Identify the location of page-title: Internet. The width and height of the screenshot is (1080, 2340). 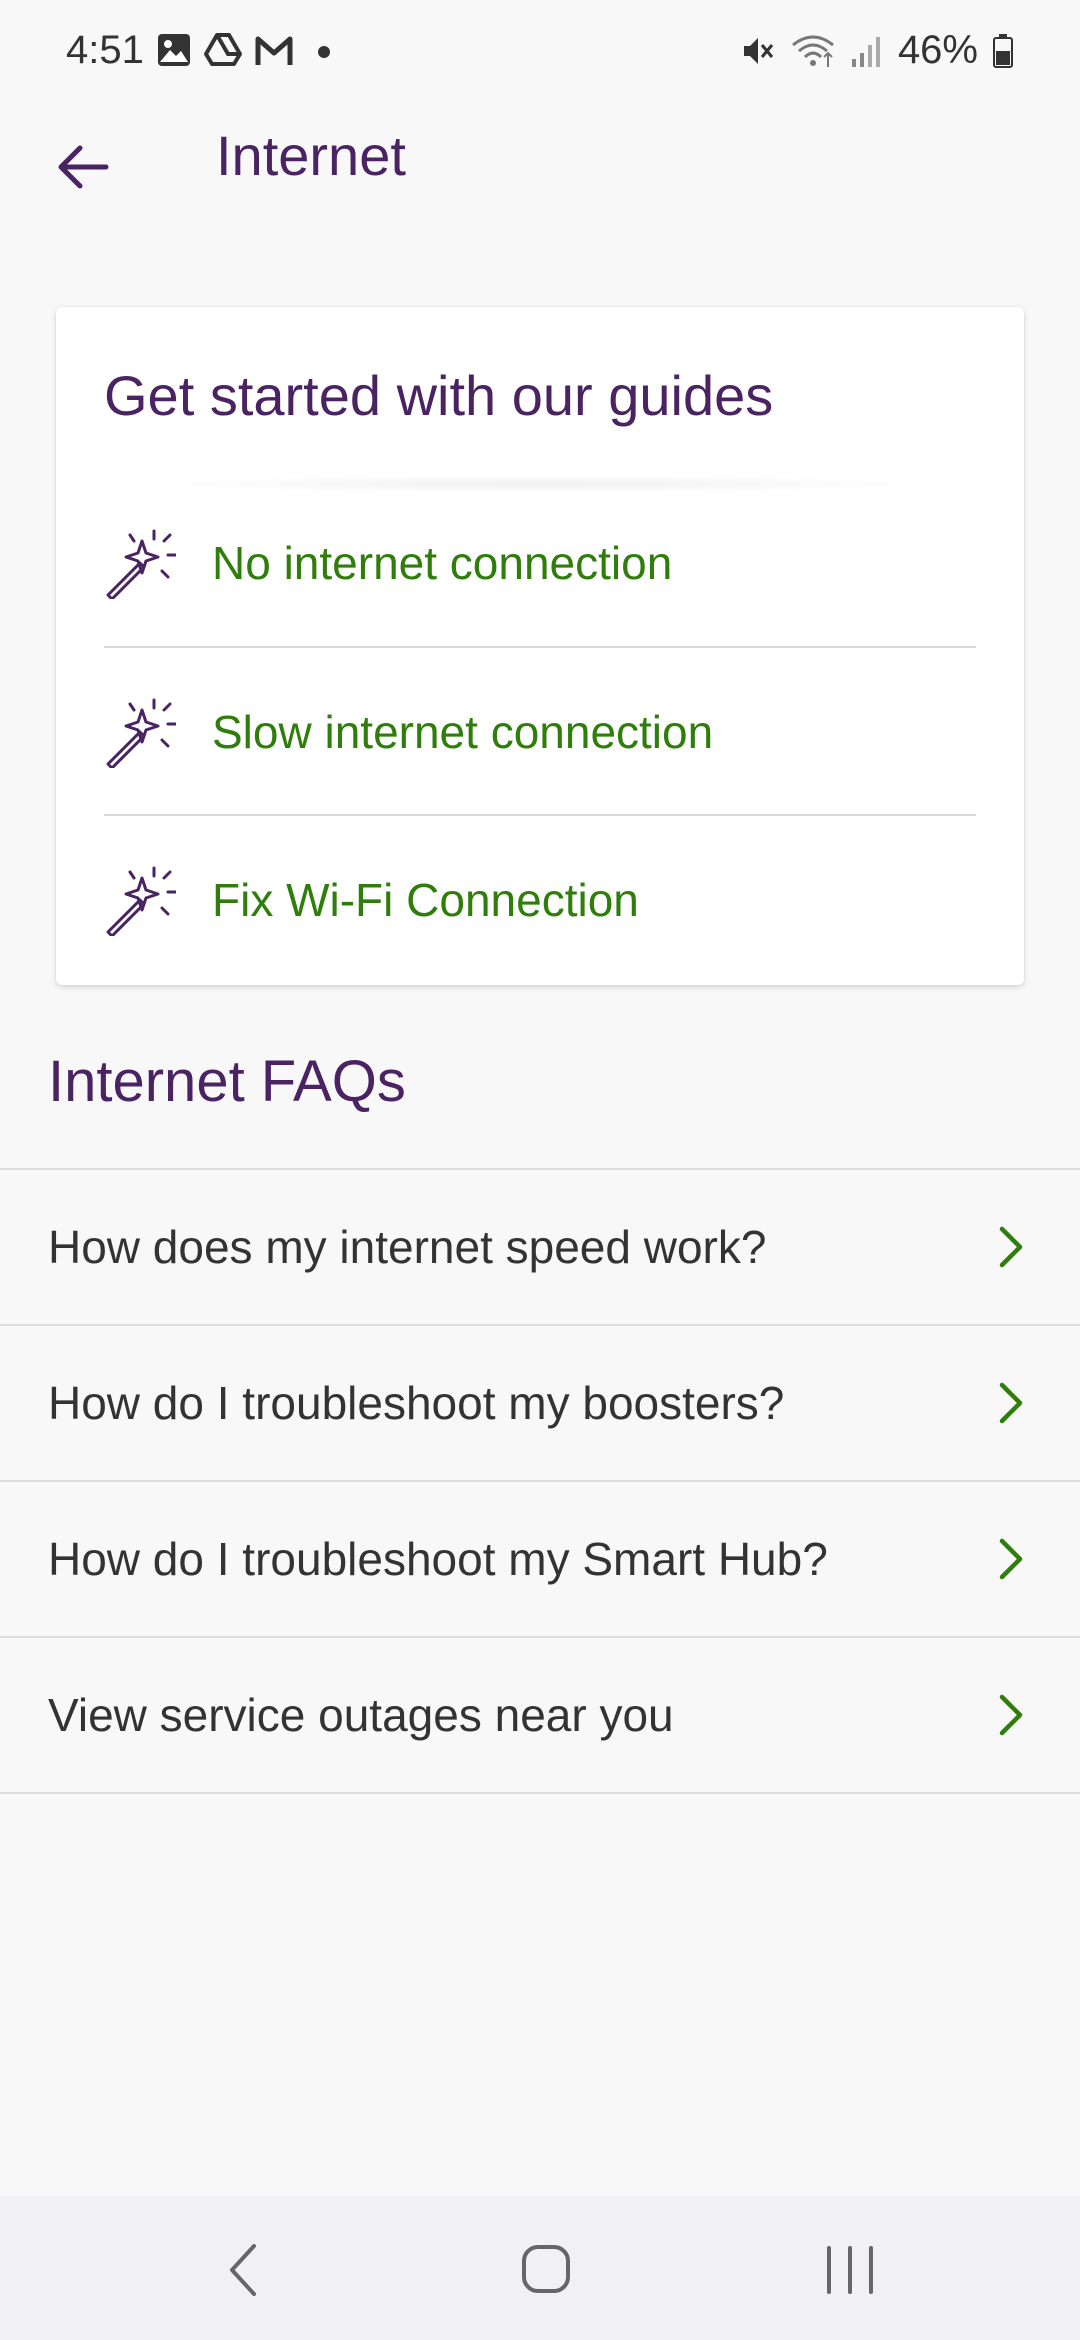
(311, 155).